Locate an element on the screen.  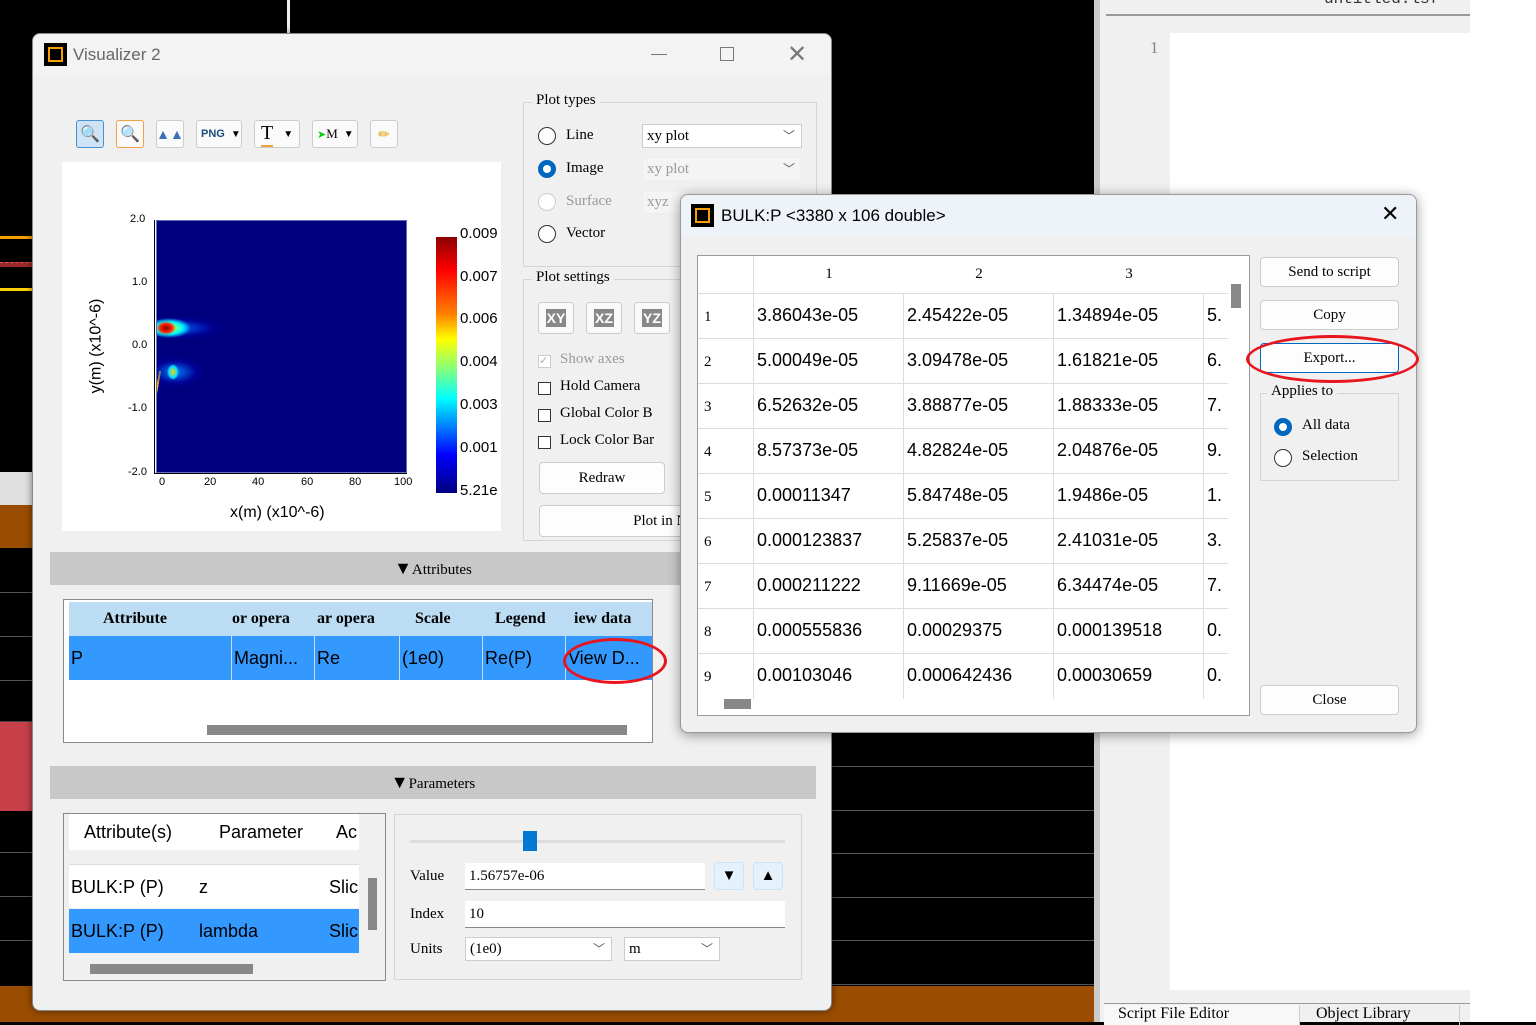
table-row: 8 0.000555836 0.00029375 0.000139518 0. is located at coordinates (963, 631).